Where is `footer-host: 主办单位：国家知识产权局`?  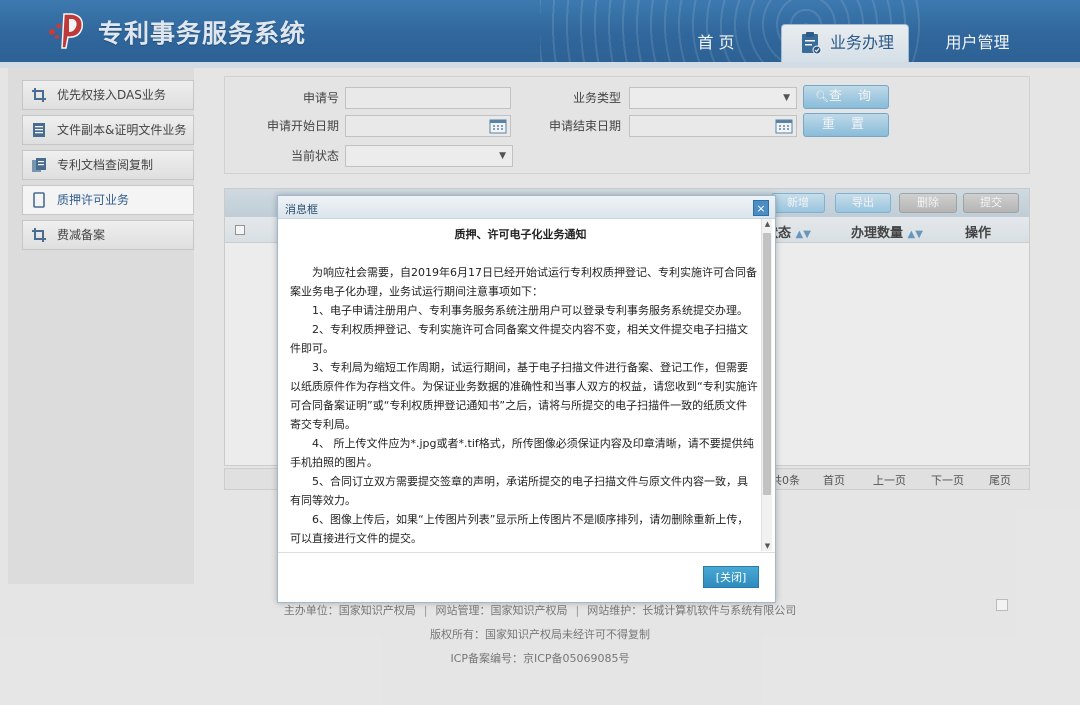 footer-host: 主办单位：国家知识产权局 is located at coordinates (349, 610).